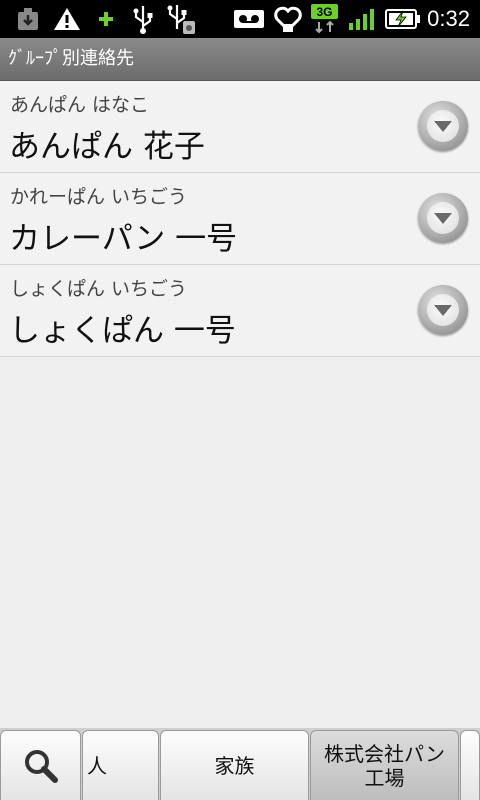 Image resolution: width=480 pixels, height=800 pixels. I want to click on tab-company: 株式会社パン工場, so click(384, 765).